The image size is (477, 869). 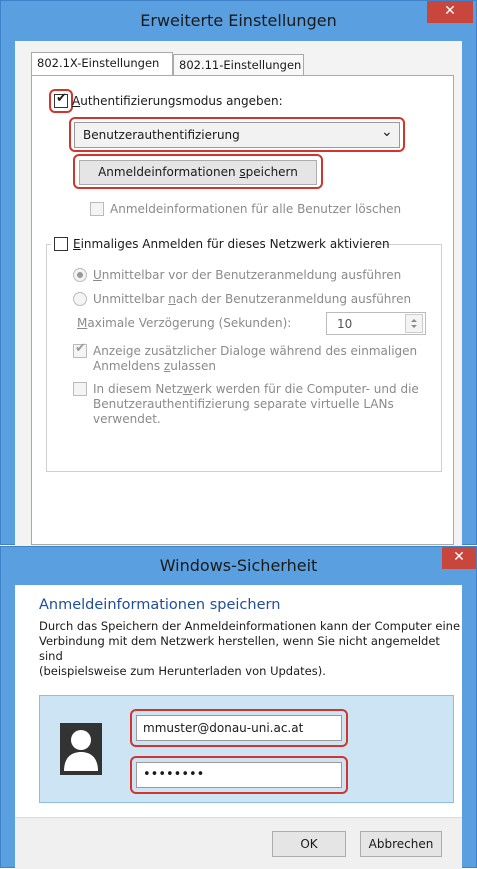 I want to click on title-bar: Erweiterte Einstellungen ✕, so click(x=238, y=21).